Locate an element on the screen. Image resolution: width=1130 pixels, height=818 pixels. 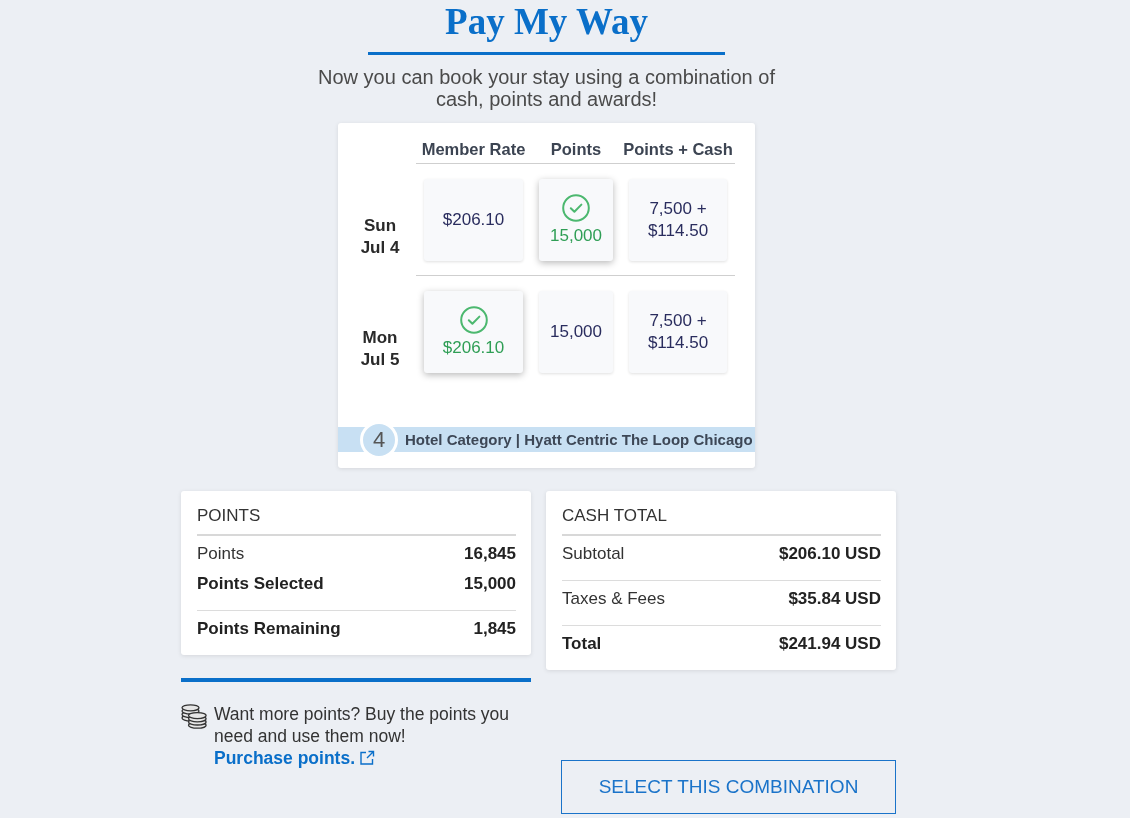
date-label: Mon Jul 5 is located at coordinates (380, 349).